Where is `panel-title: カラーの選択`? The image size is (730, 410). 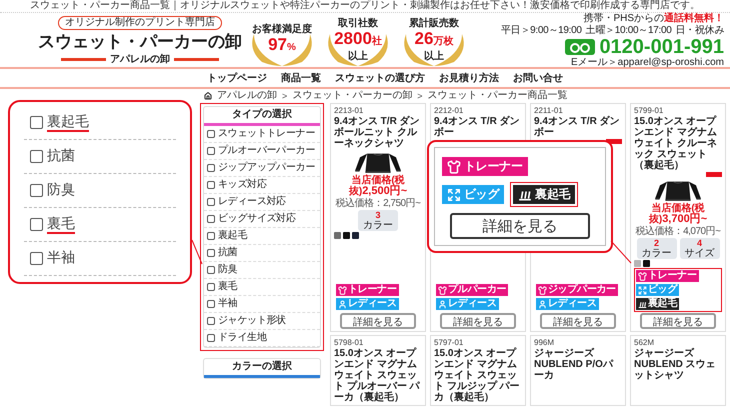 panel-title: カラーの選択 is located at coordinates (262, 368).